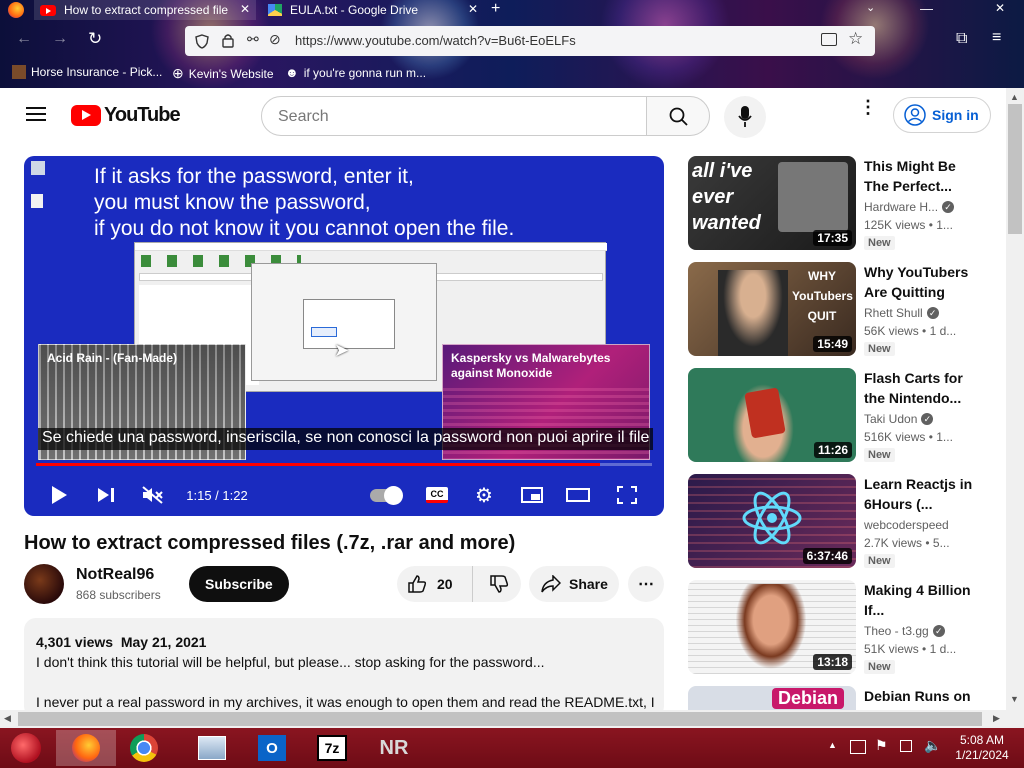  Describe the element at coordinates (60, 39) in the screenshot. I see `forward-icon: →` at that location.